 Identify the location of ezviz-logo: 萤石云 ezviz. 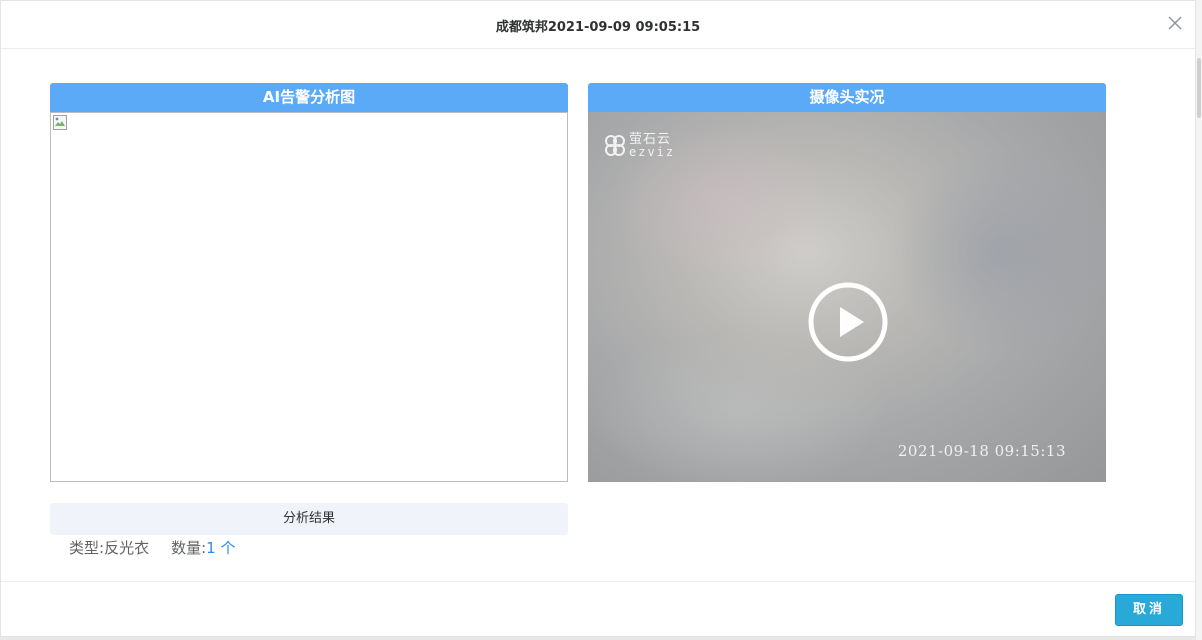
(639, 146).